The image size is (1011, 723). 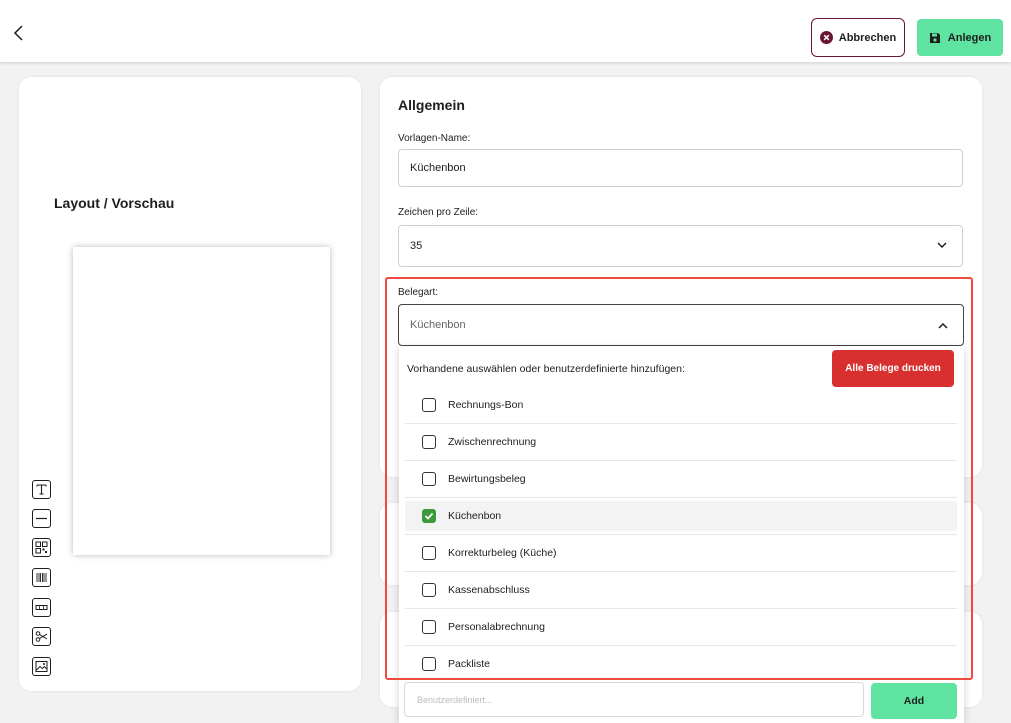 I want to click on checkbox-checked, so click(x=429, y=516).